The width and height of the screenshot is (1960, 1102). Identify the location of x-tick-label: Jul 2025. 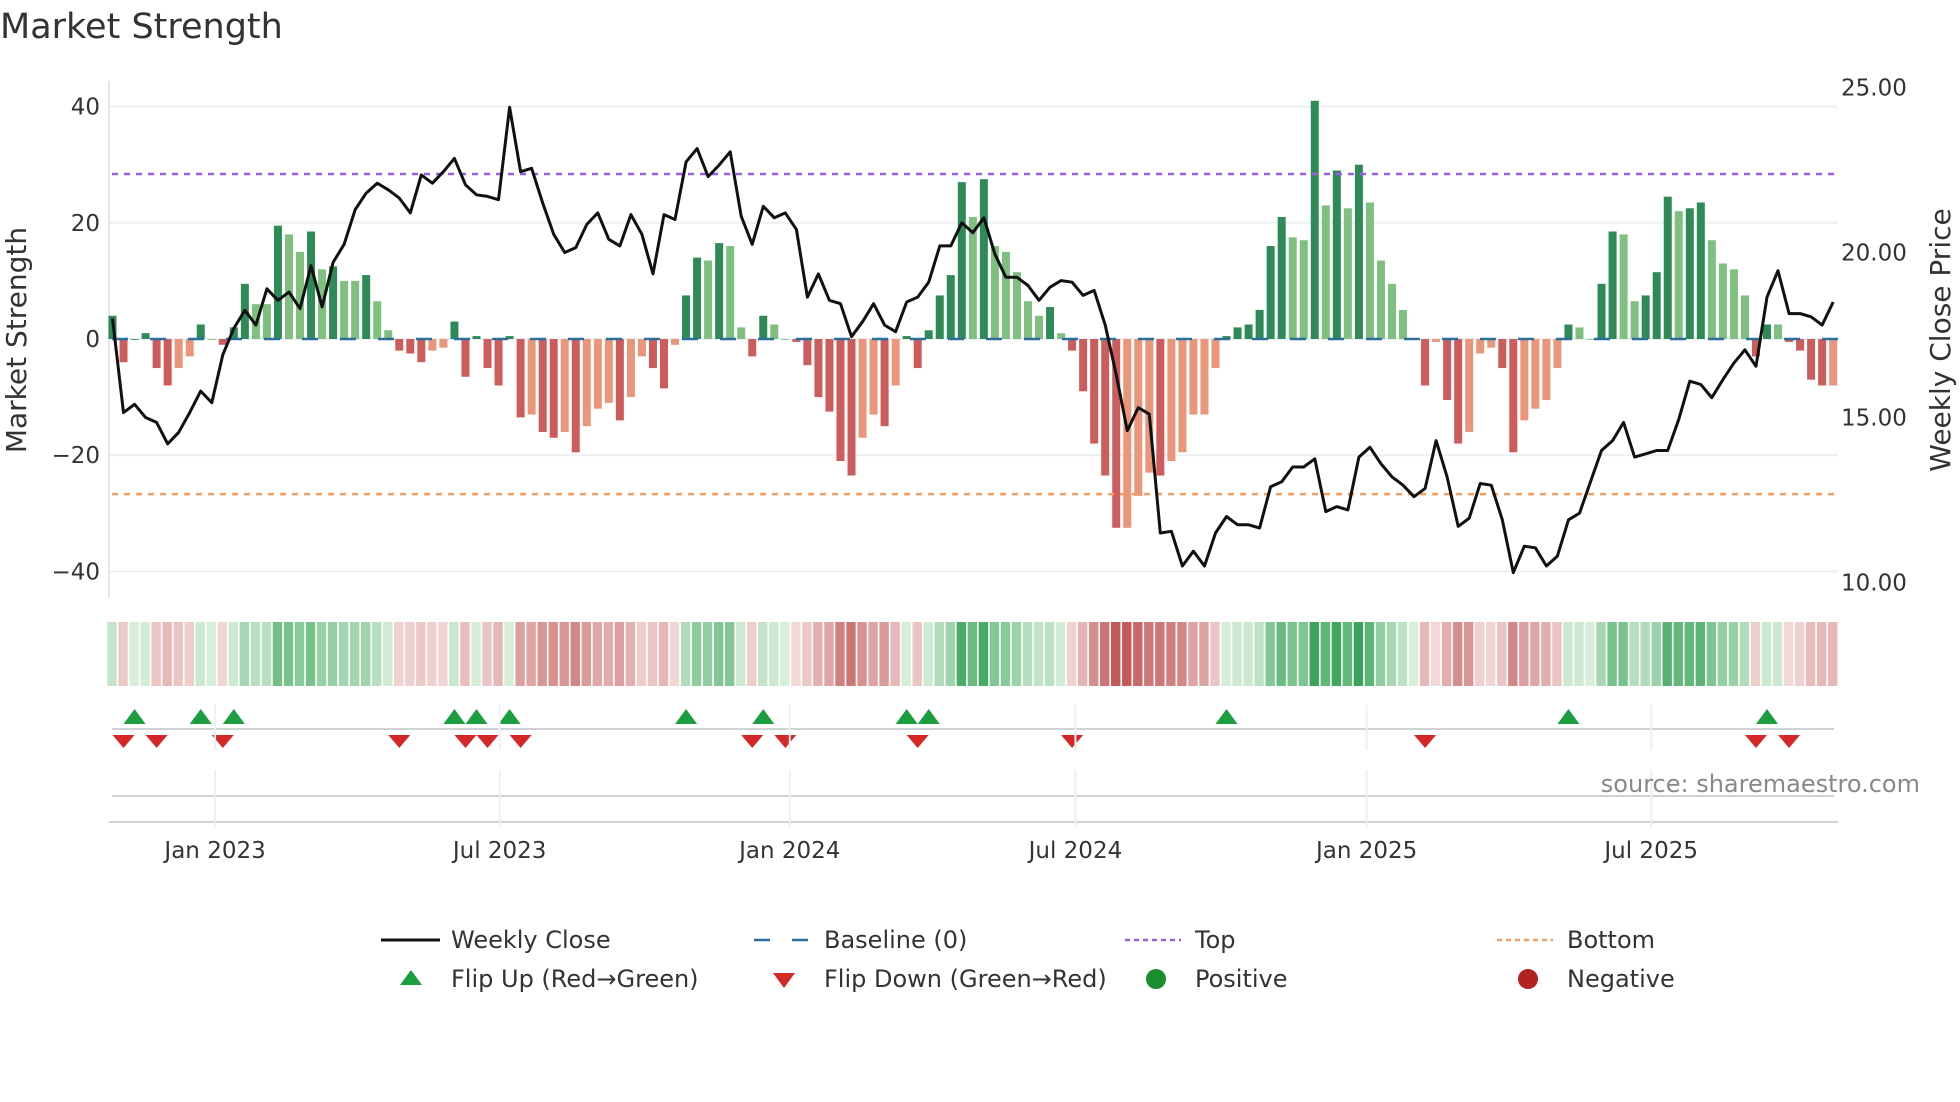
(1650, 851).